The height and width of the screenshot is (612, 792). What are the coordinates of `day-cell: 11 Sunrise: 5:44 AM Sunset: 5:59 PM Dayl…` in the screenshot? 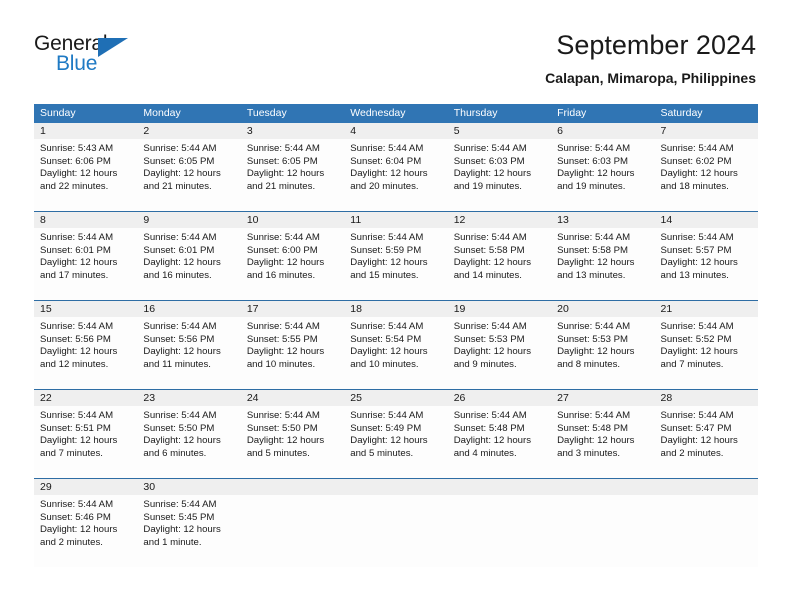 It's located at (396, 256).